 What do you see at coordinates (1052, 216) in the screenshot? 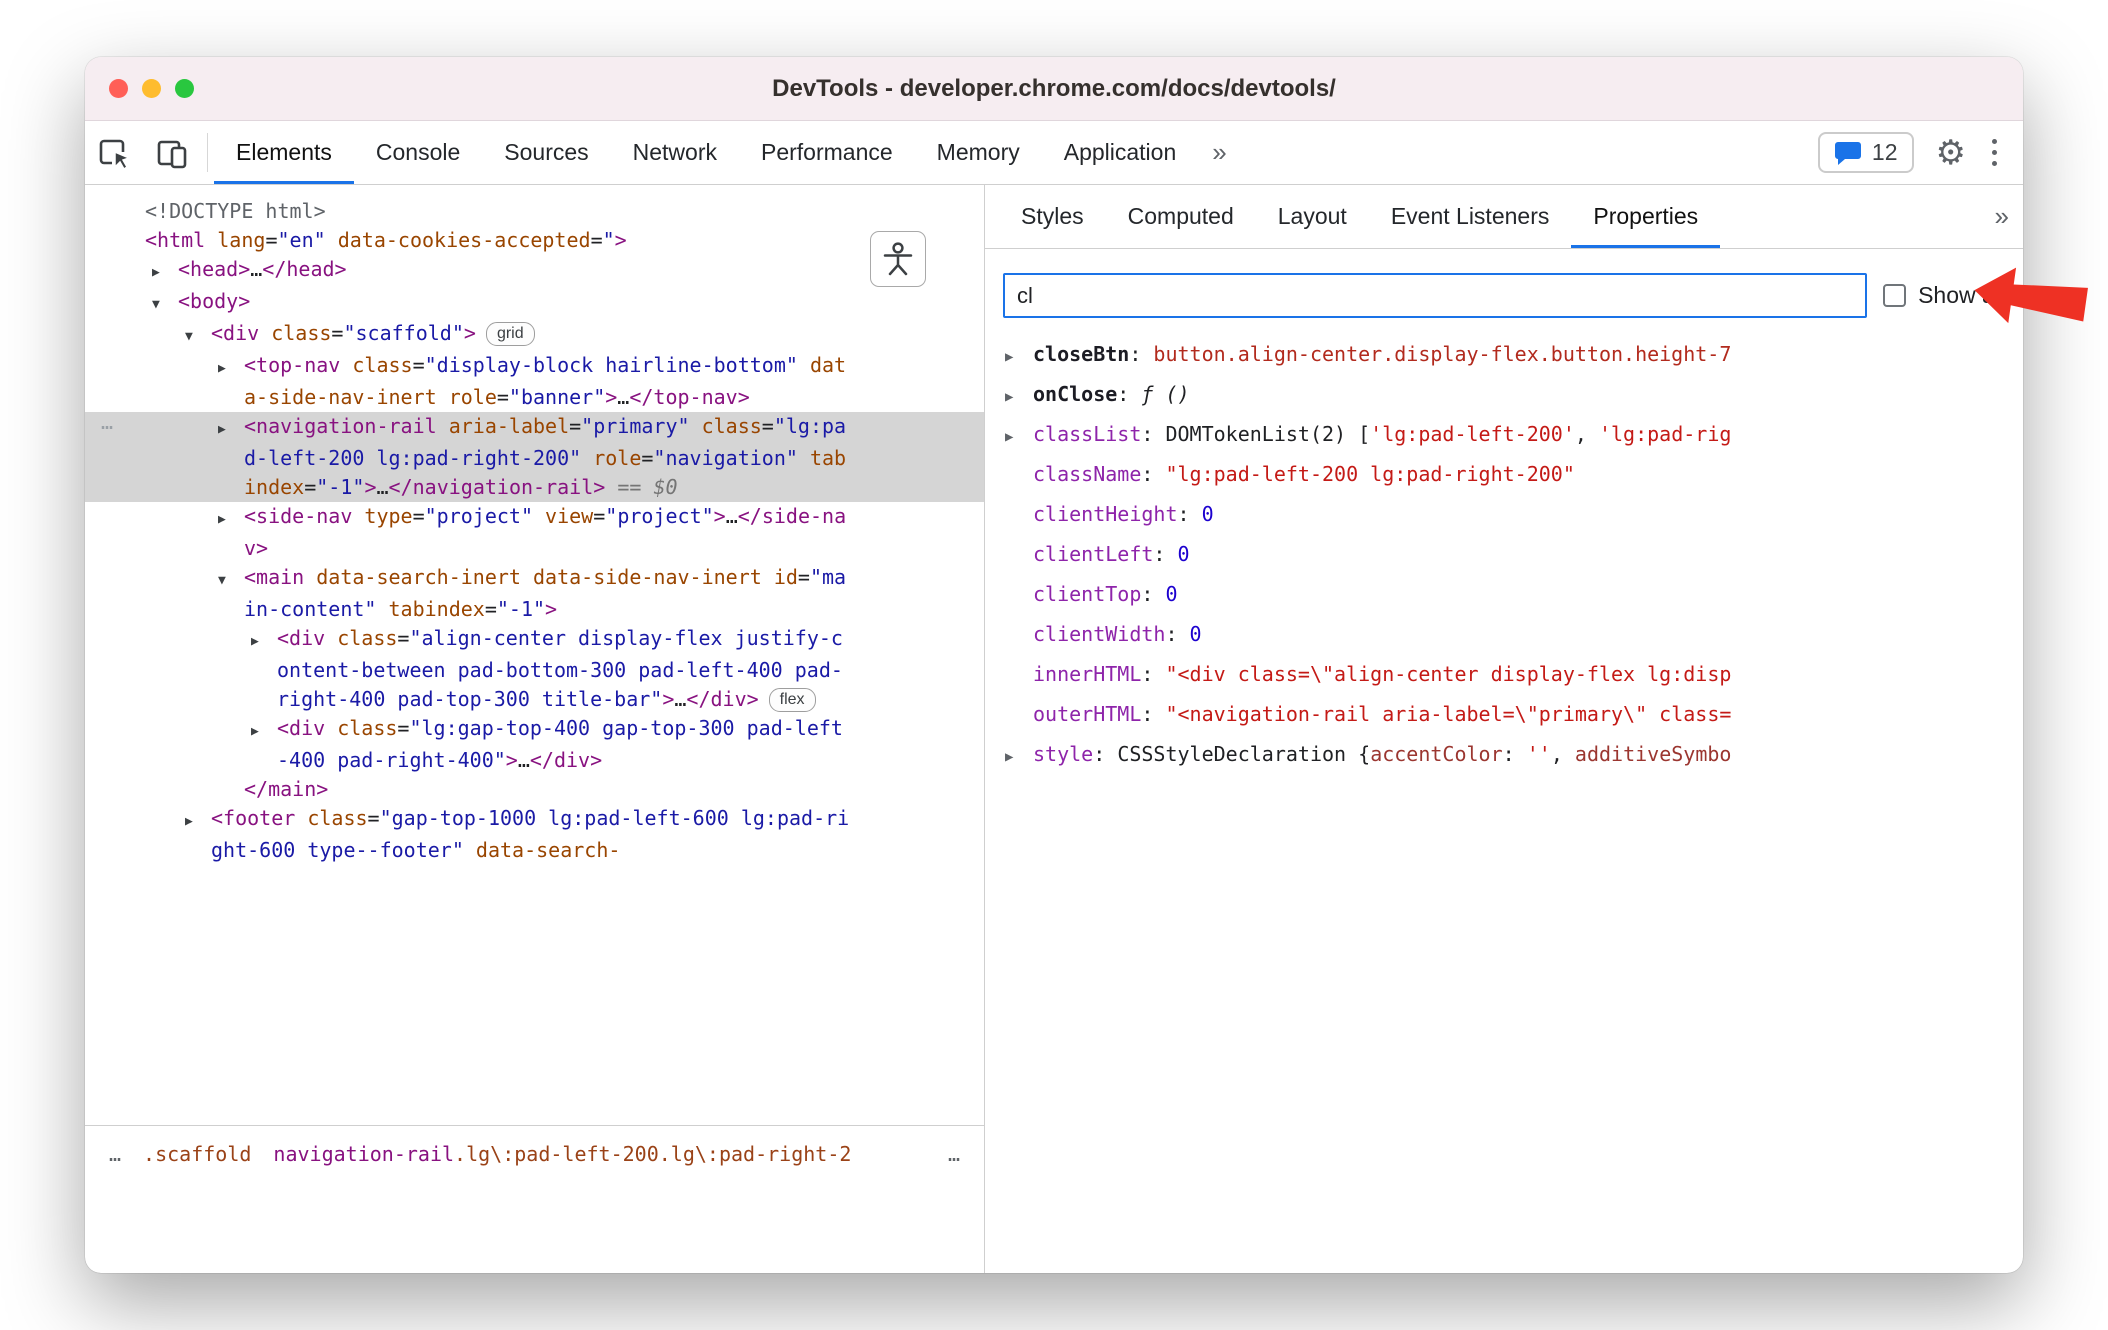
I see `sidebar-tab-styles: Styles` at bounding box center [1052, 216].